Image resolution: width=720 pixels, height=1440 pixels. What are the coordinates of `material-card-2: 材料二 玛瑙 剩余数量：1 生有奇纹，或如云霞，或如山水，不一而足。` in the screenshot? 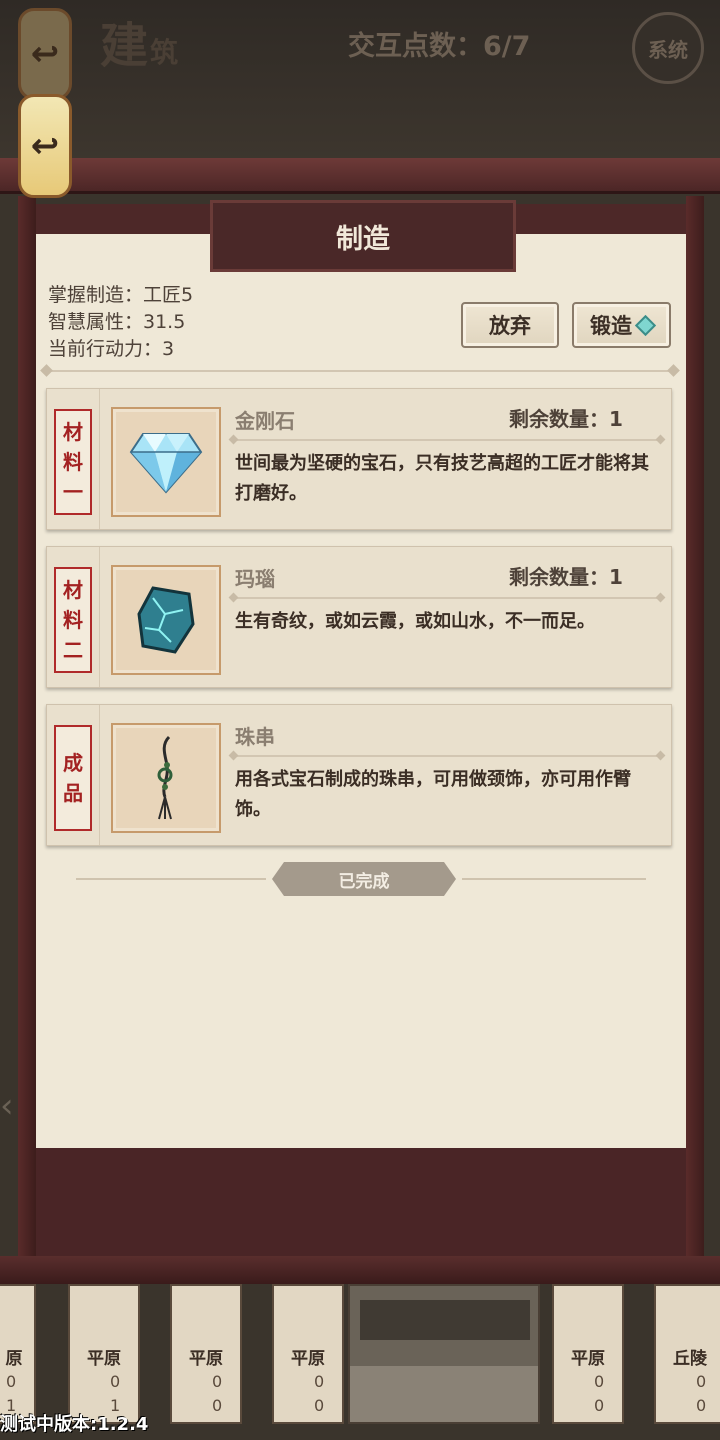 It's located at (359, 617).